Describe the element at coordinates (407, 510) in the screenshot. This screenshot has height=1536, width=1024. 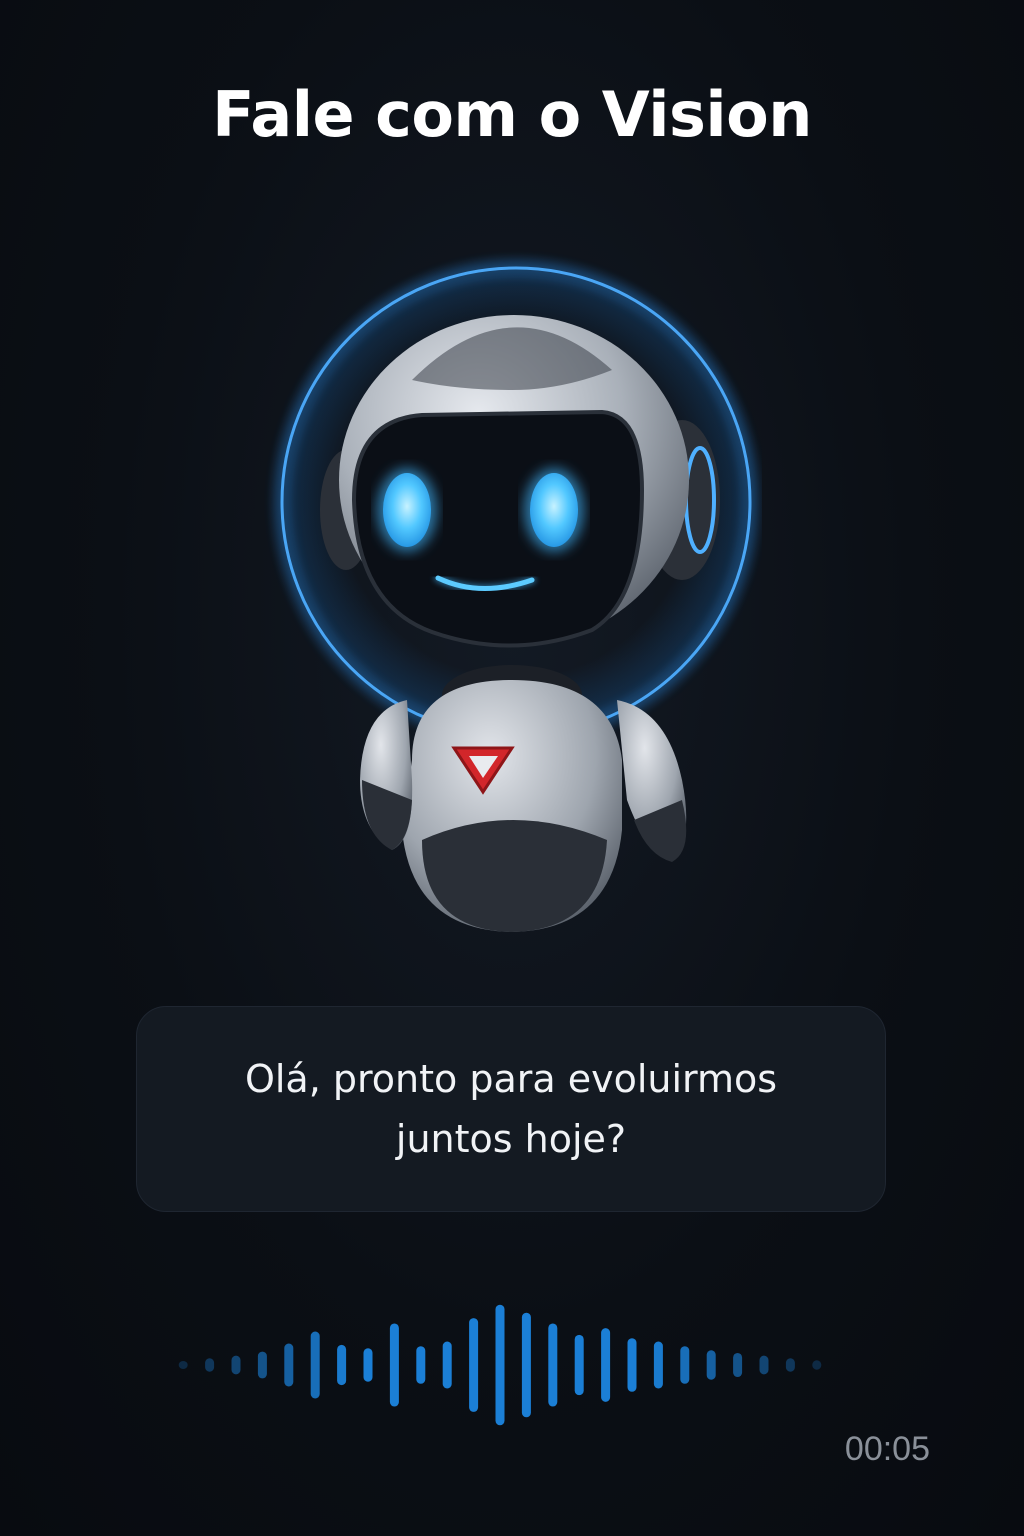
I see `left-eye` at that location.